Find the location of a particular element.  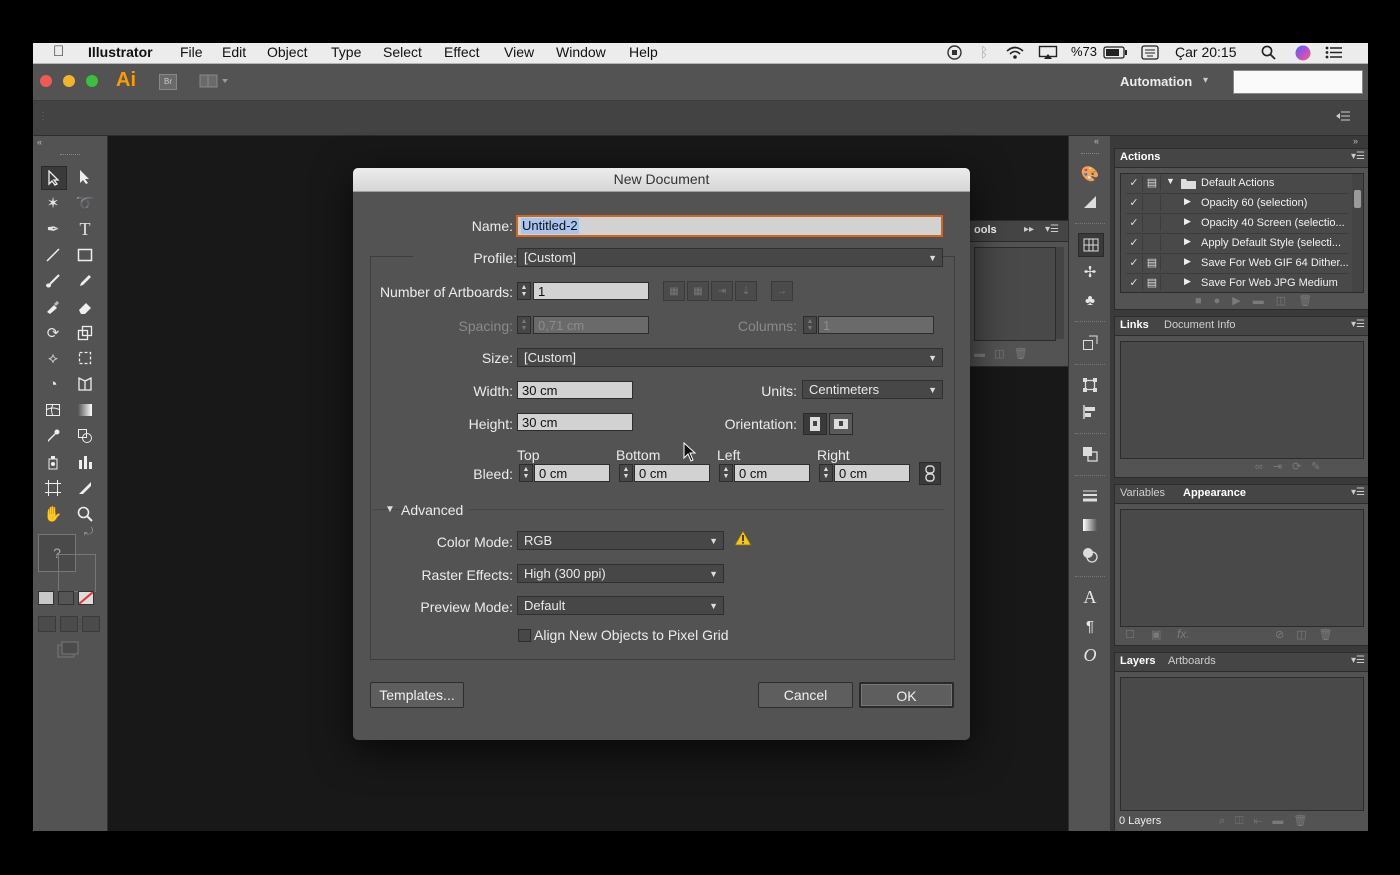

list-item: ✓ ▤ ▶ Save For Web JPG Medium is located at coordinates (1237, 283).